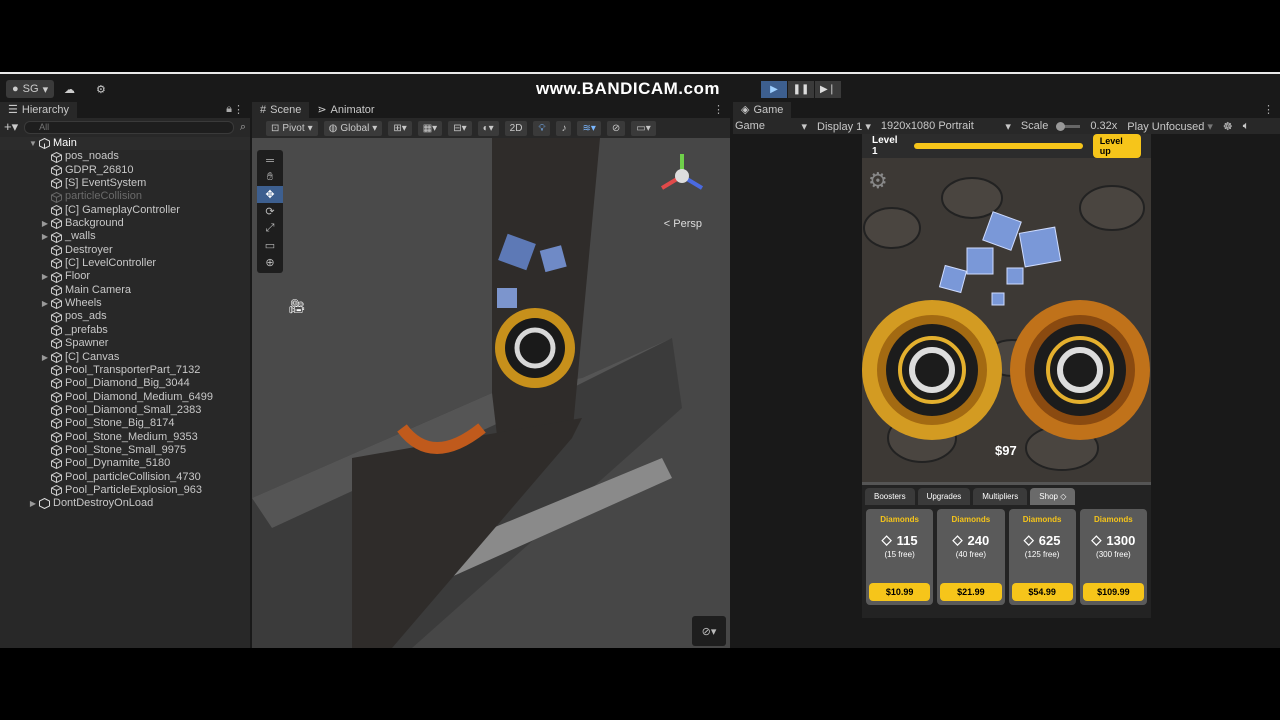  What do you see at coordinates (125, 263) in the screenshot?
I see `hierarchy-item: [C] LevelController` at bounding box center [125, 263].